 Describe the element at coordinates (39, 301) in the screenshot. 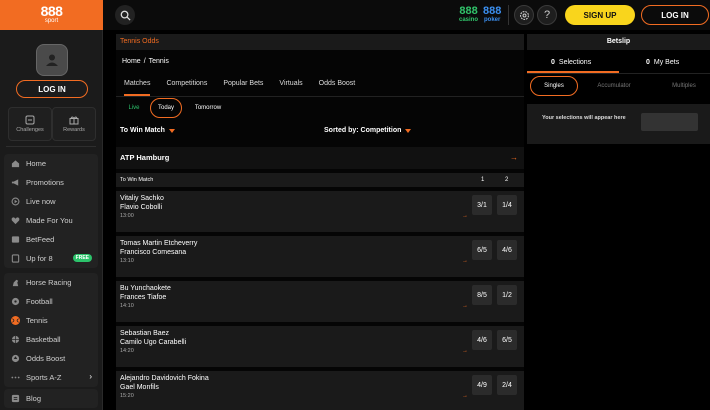

I see `sidebar-item-label: Football` at that location.